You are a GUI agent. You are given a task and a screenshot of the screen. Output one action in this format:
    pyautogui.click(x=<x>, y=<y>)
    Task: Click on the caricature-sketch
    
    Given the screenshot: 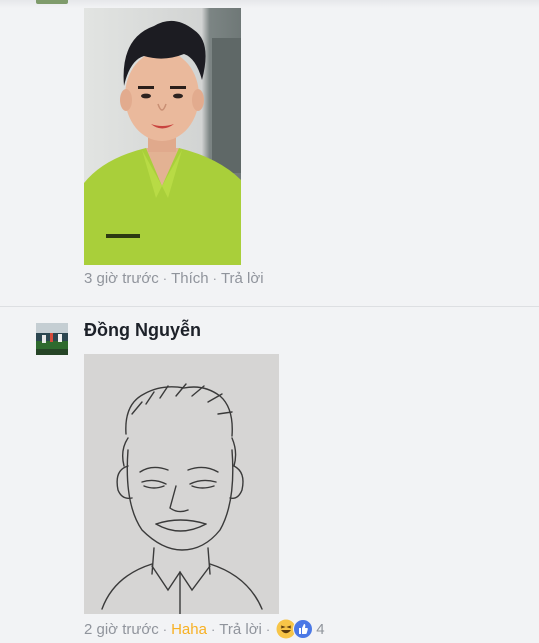 What is the action you would take?
    pyautogui.click(x=181, y=484)
    